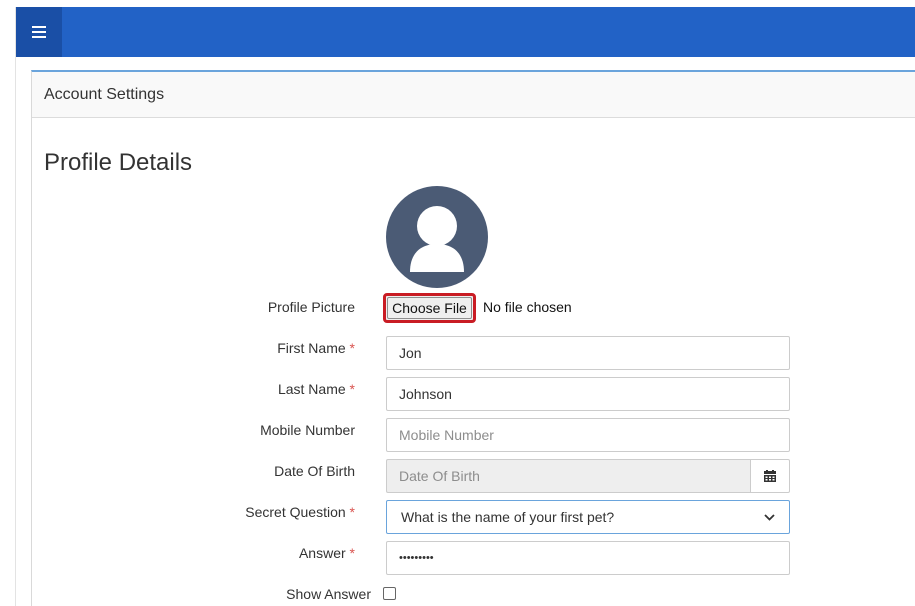 Image resolution: width=915 pixels, height=606 pixels. What do you see at coordinates (769, 517) in the screenshot?
I see `chevron-down-icon` at bounding box center [769, 517].